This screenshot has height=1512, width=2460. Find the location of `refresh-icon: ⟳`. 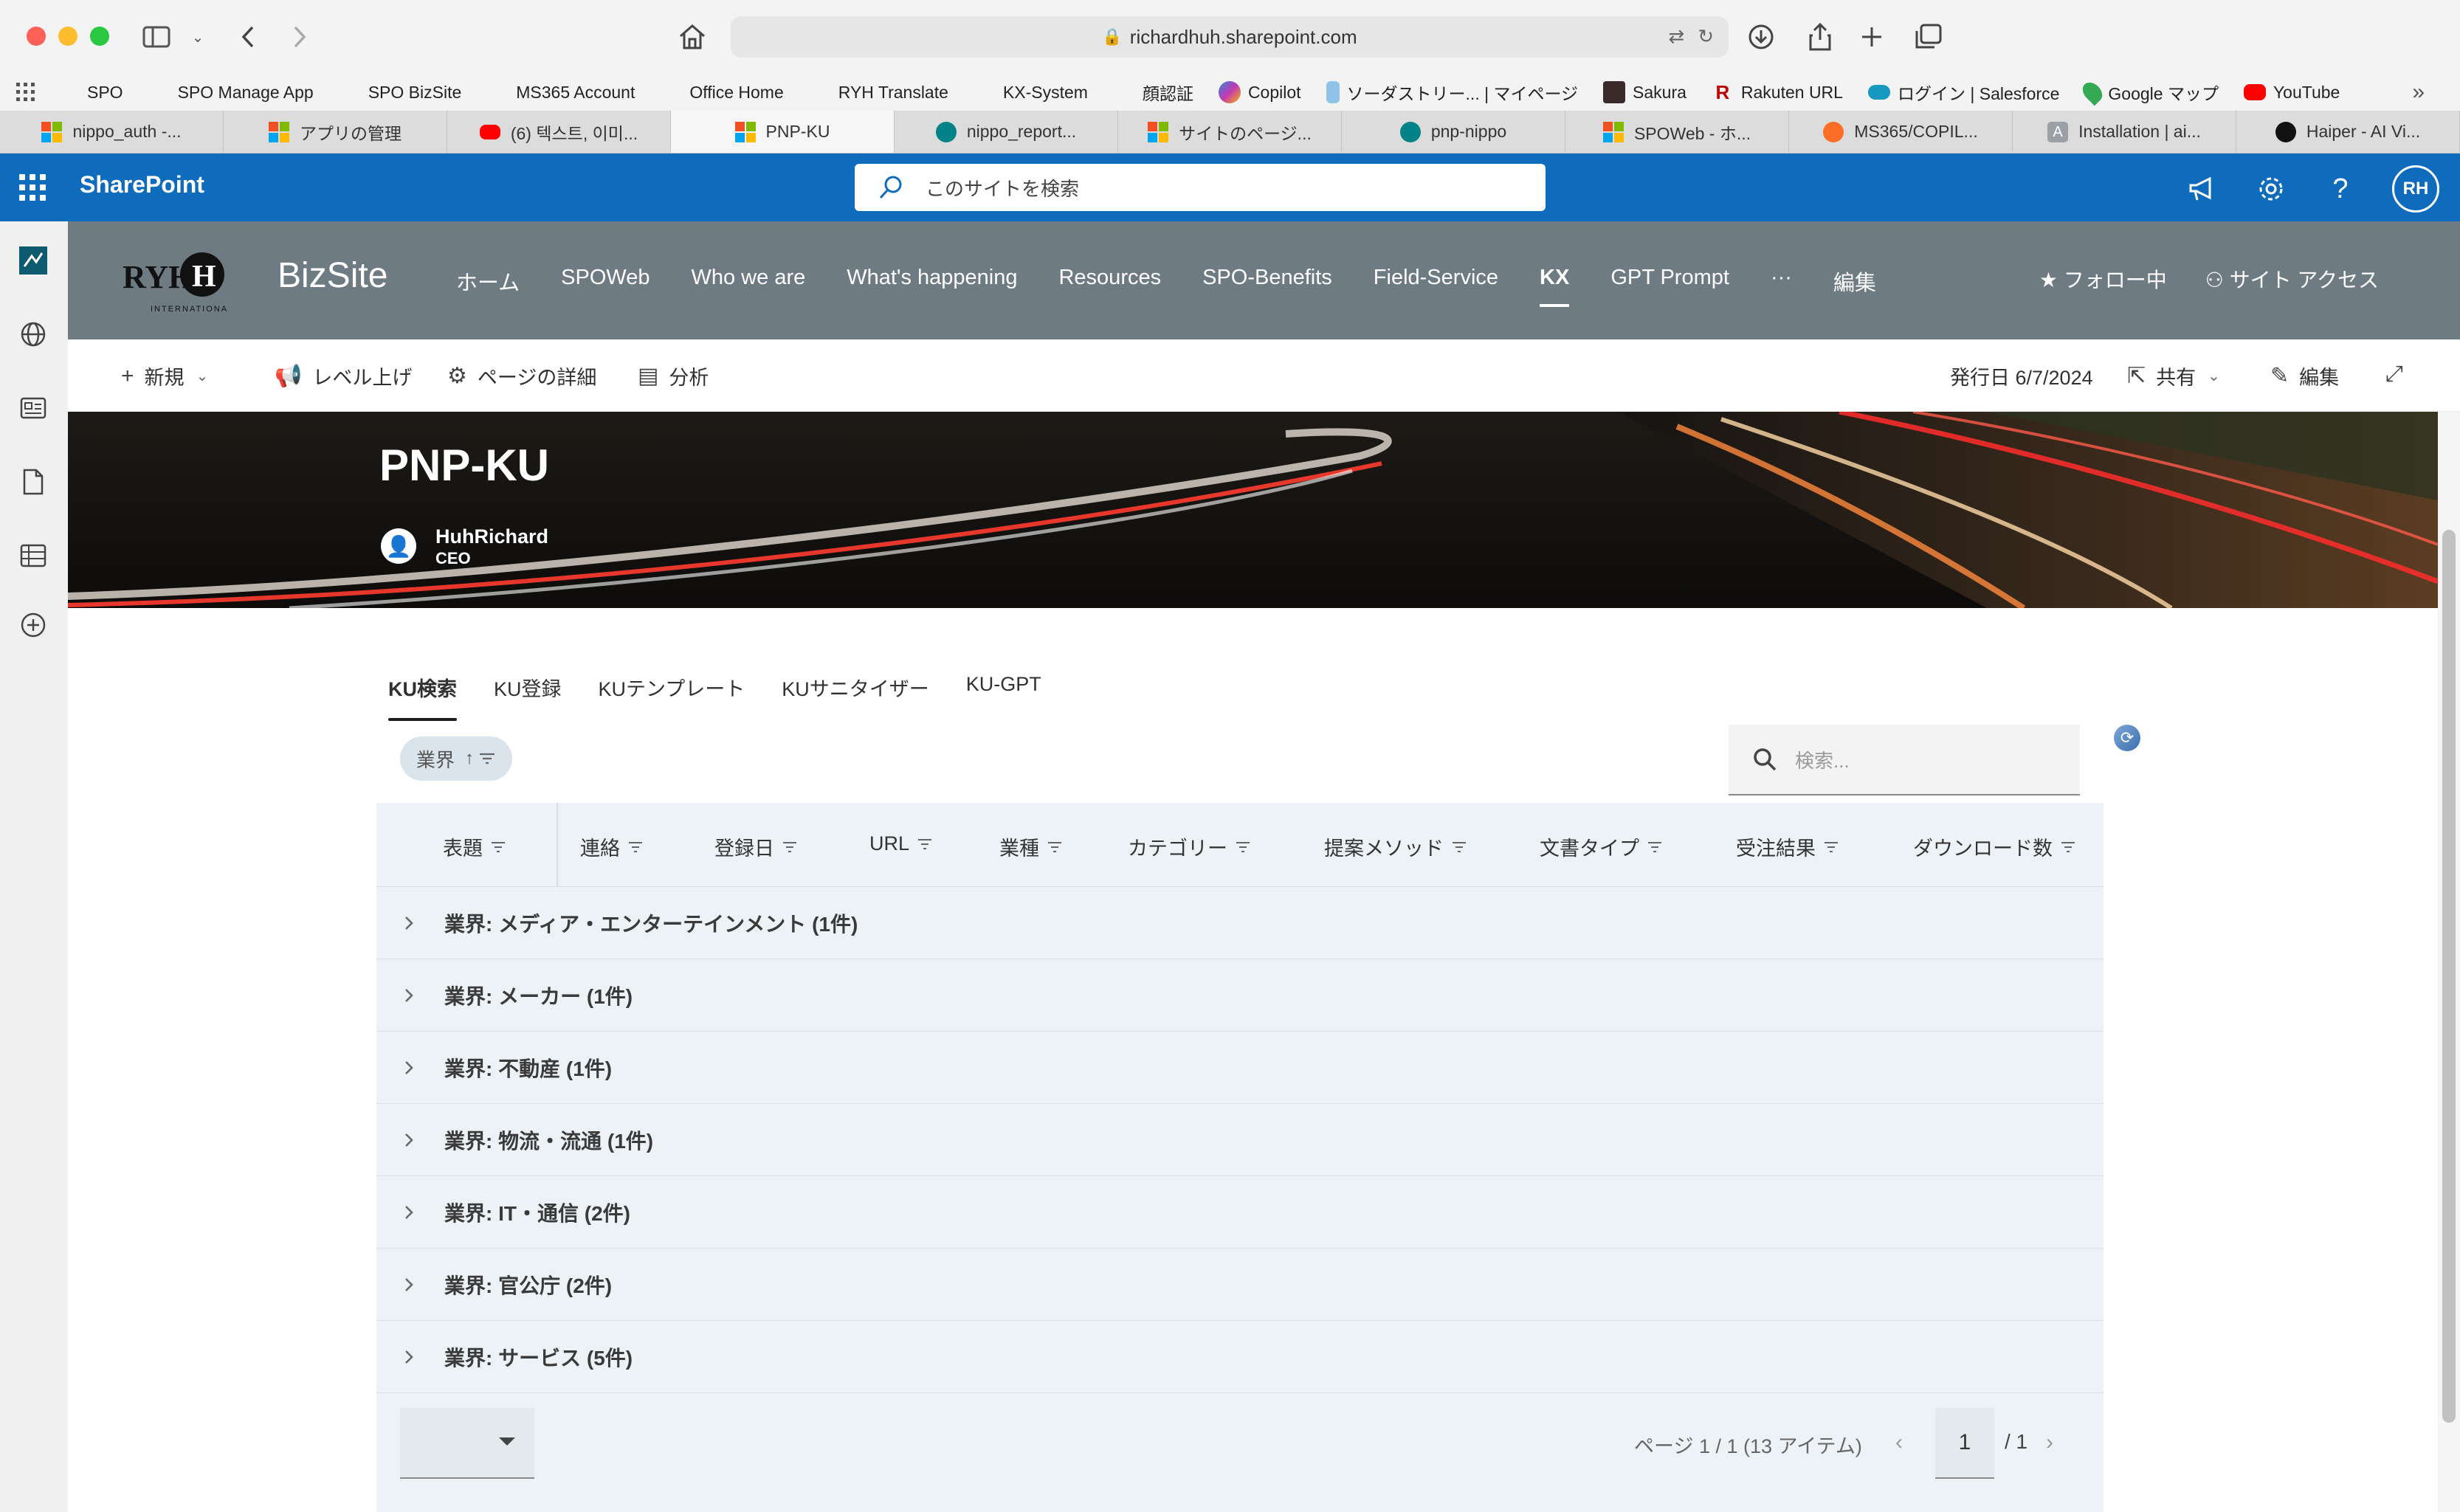

refresh-icon: ⟳ is located at coordinates (2127, 738).